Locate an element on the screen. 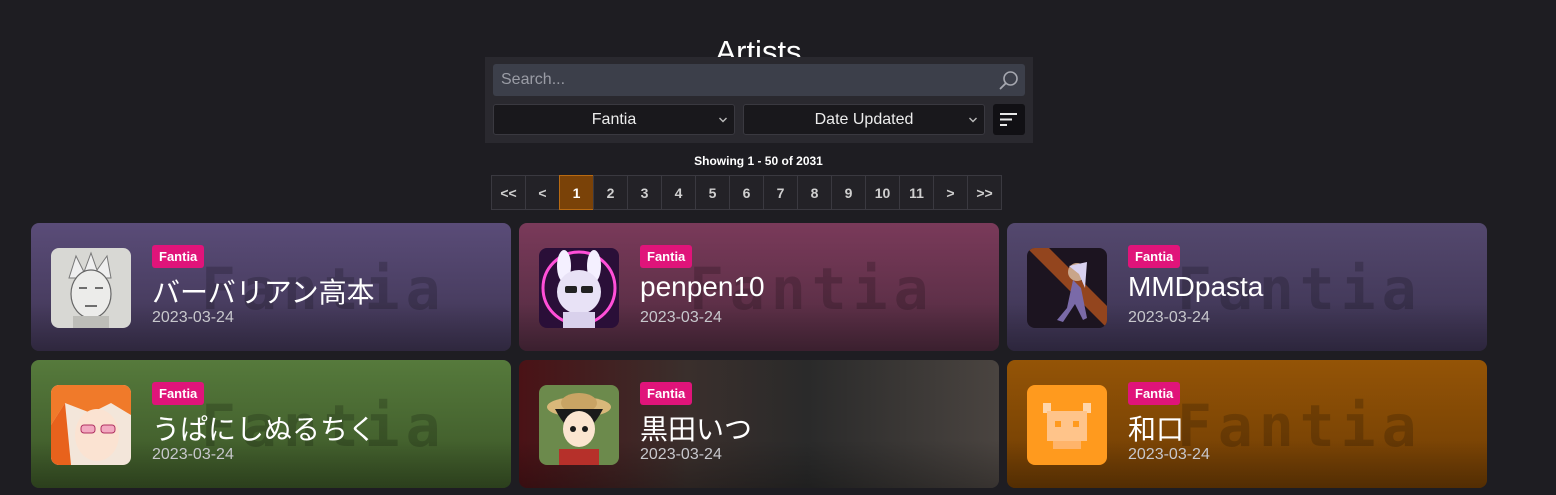  artist-card: Fantia Fantia MMDpasta 2023-03-24 is located at coordinates (1247, 287).